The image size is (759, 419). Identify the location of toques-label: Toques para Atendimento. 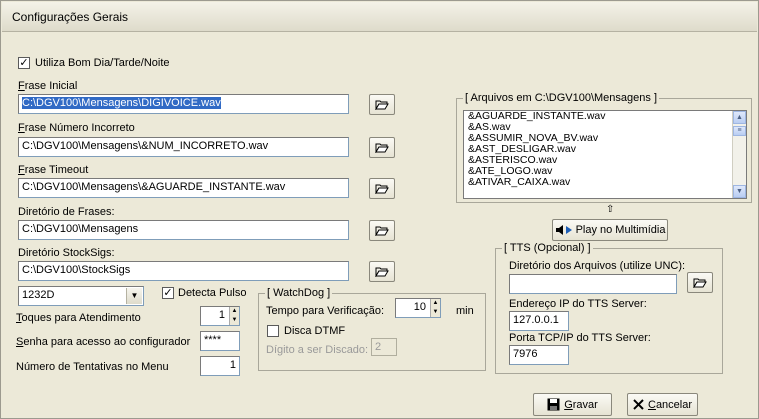
(78, 318).